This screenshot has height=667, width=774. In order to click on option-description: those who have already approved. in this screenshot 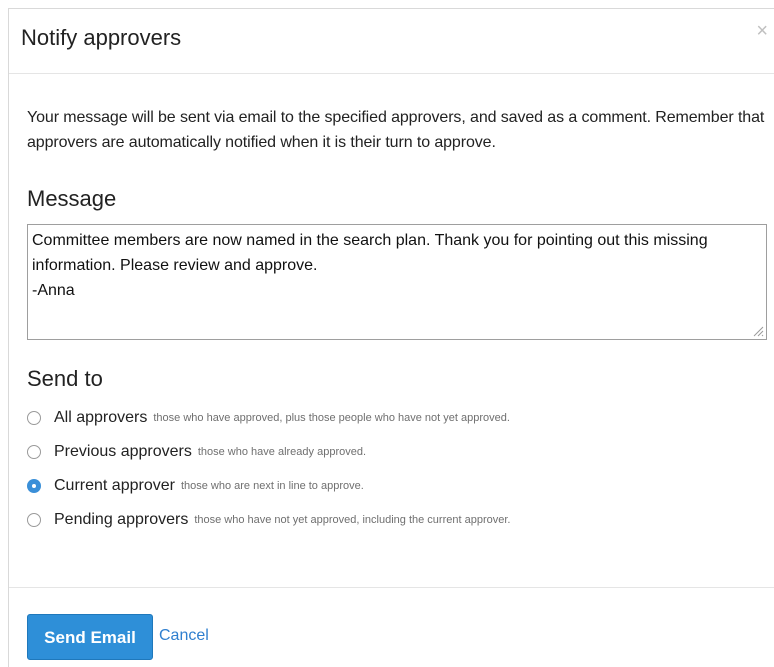, I will do `click(282, 452)`.